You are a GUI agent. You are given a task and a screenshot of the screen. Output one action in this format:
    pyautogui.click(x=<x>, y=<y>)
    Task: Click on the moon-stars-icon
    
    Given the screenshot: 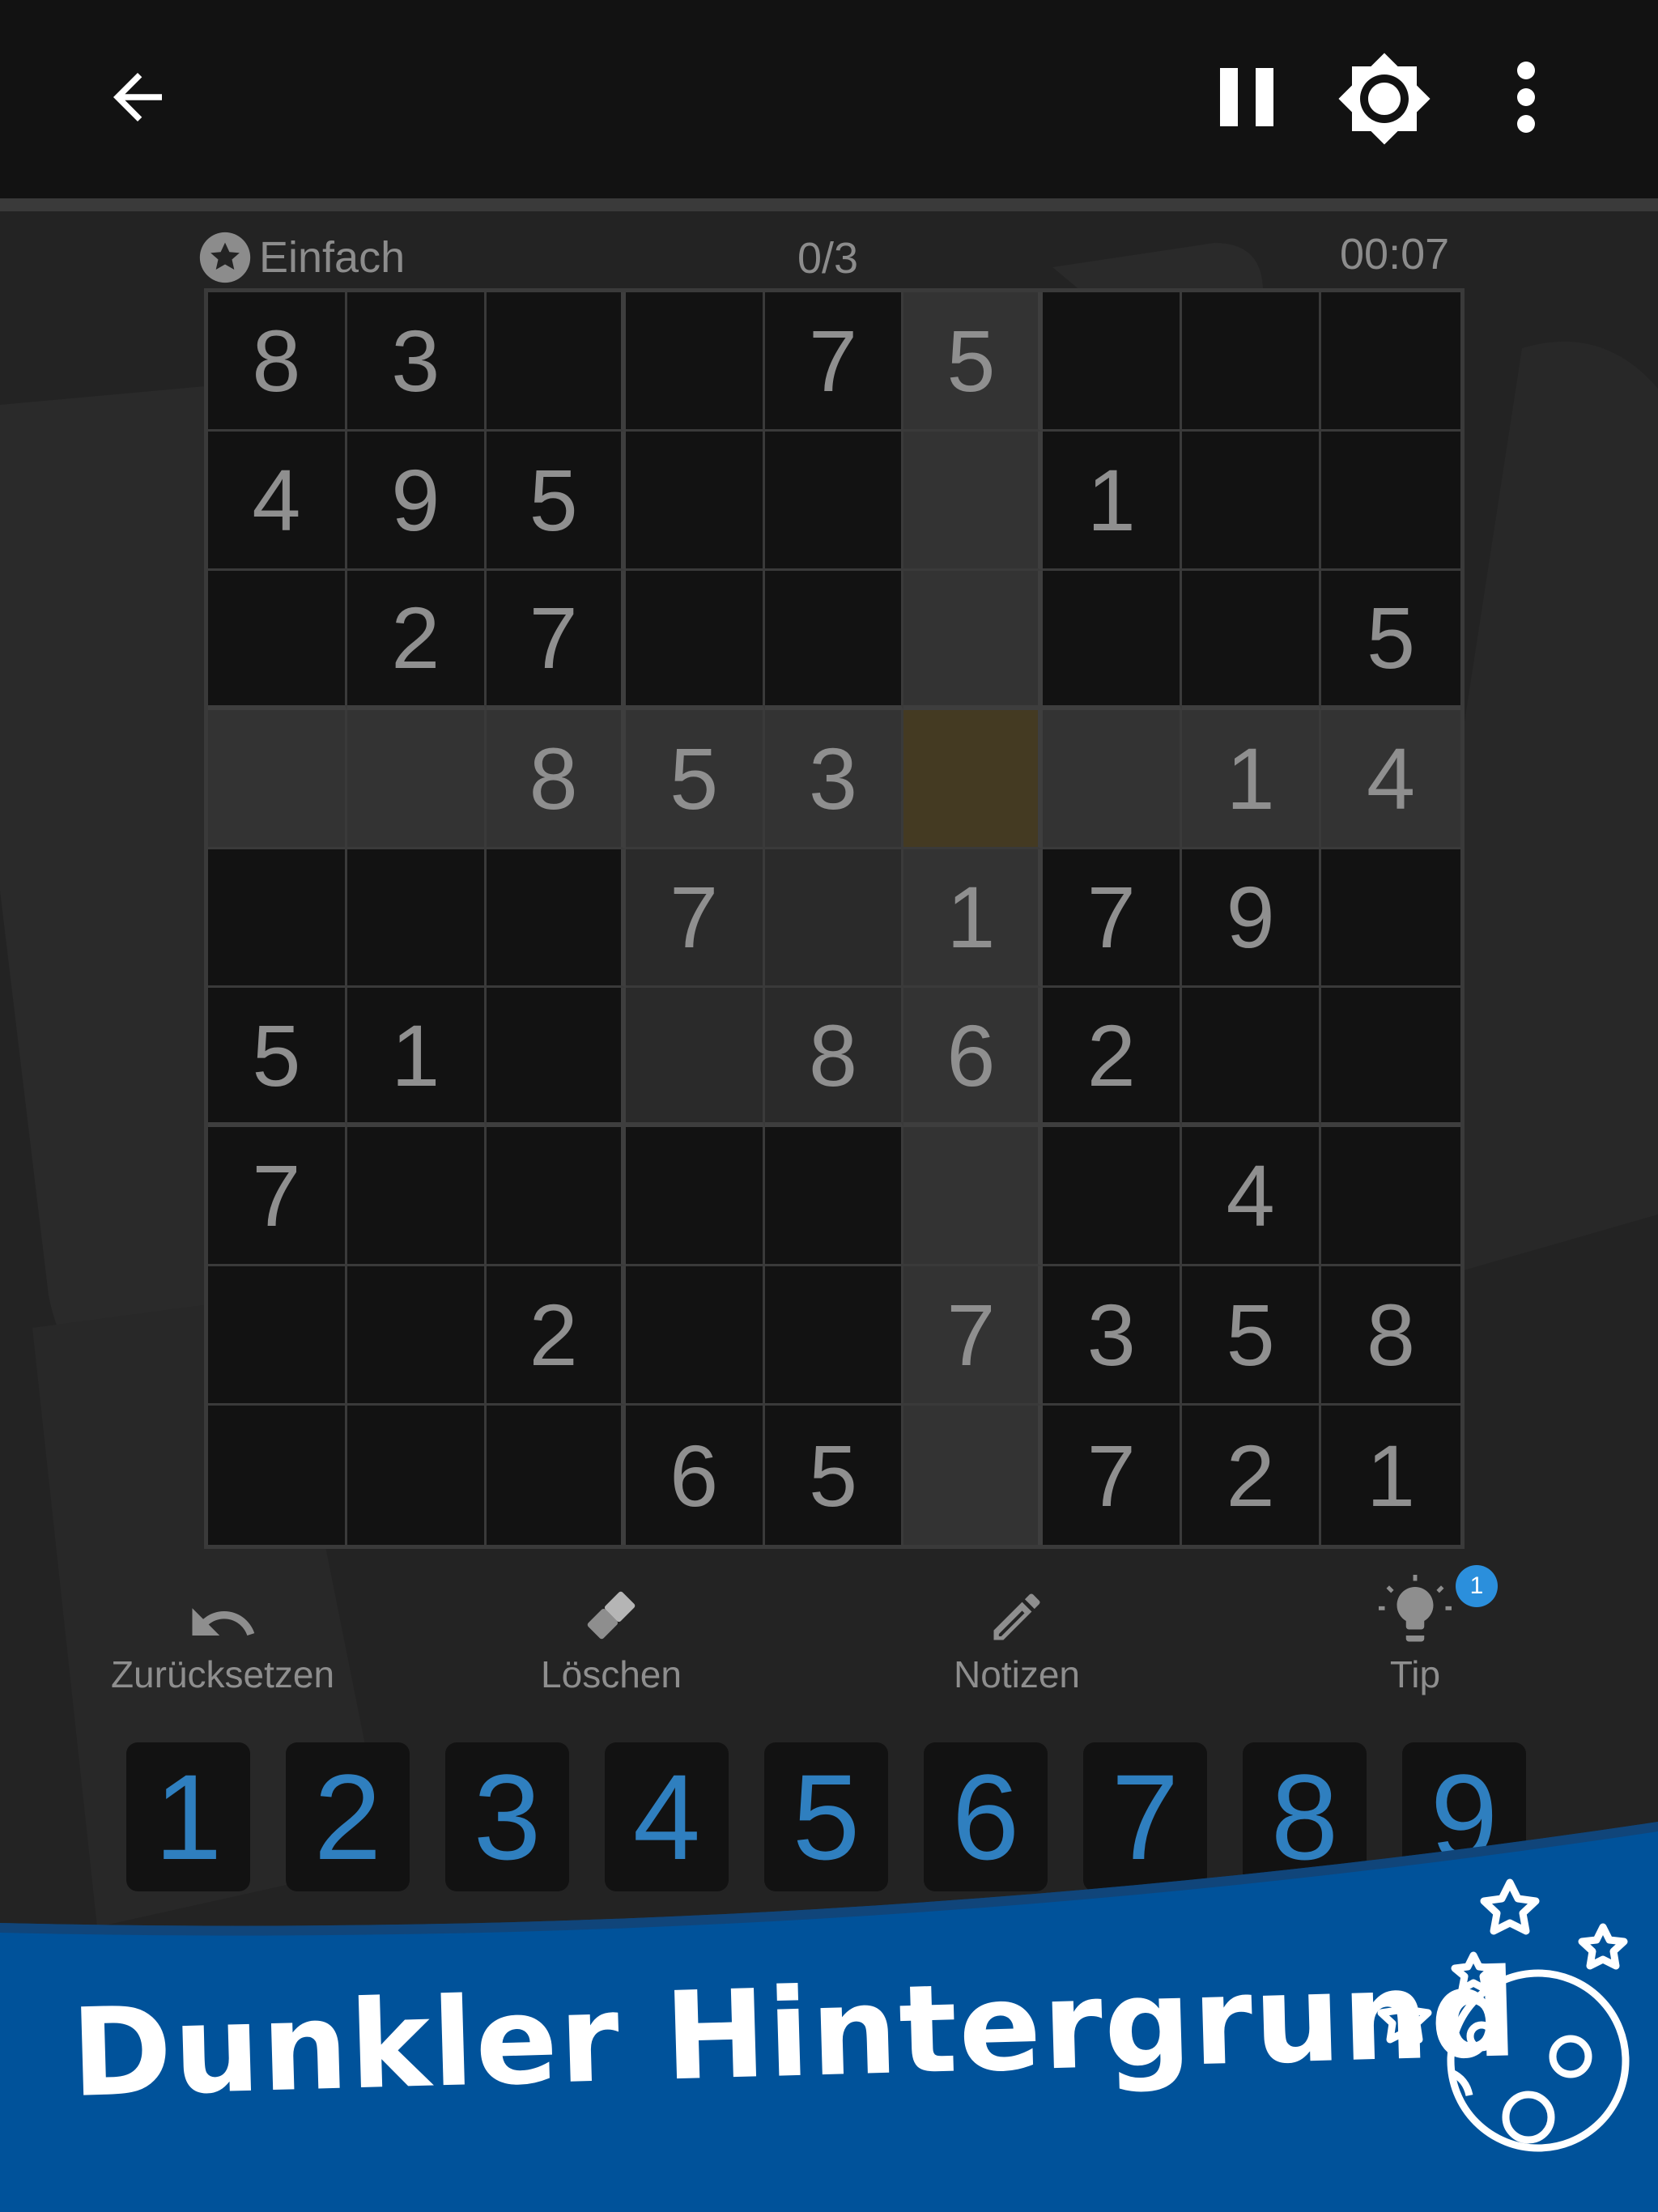 What is the action you would take?
    pyautogui.click(x=1503, y=2015)
    